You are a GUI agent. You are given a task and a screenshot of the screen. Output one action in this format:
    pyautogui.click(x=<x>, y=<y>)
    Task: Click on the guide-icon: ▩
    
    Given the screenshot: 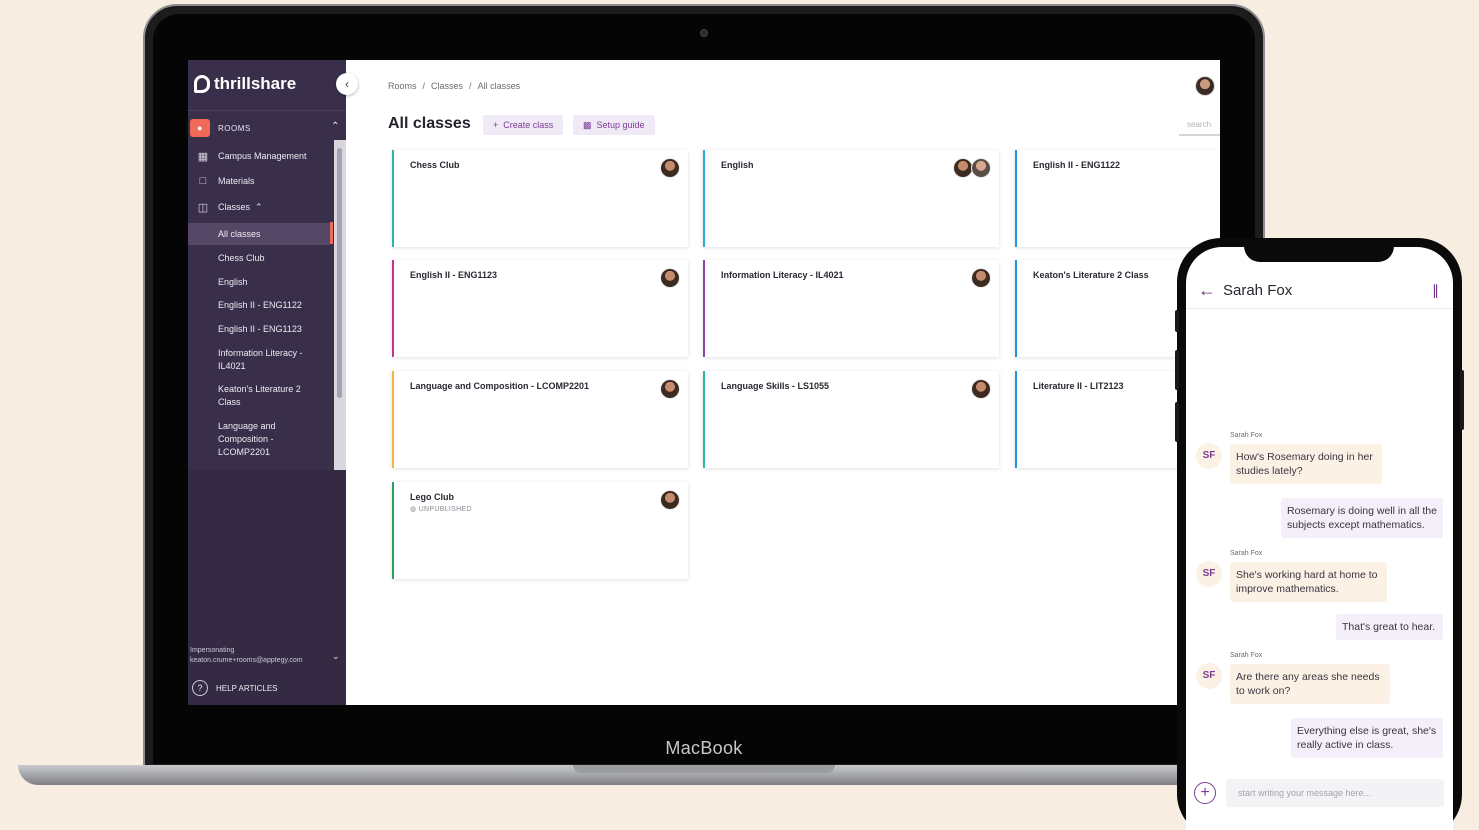 What is the action you would take?
    pyautogui.click(x=587, y=124)
    